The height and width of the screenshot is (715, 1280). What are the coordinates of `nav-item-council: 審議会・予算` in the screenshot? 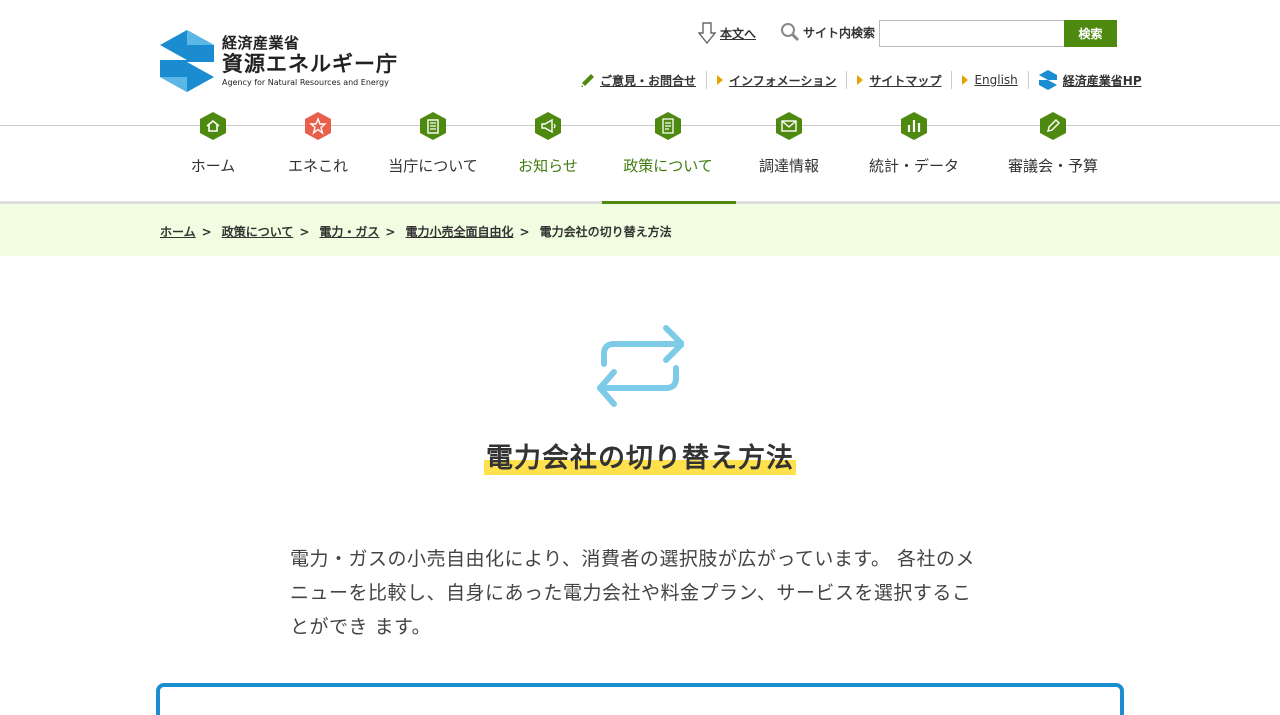 It's located at (1053, 151).